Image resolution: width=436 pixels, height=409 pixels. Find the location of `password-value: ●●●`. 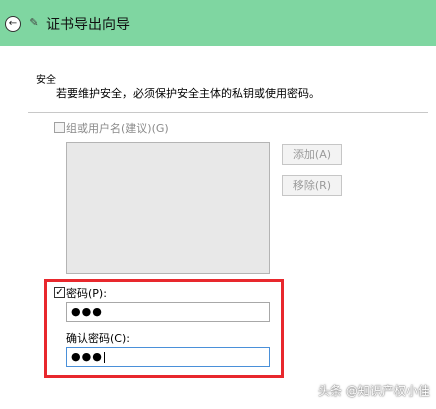

password-value: ●●● is located at coordinates (87, 311).